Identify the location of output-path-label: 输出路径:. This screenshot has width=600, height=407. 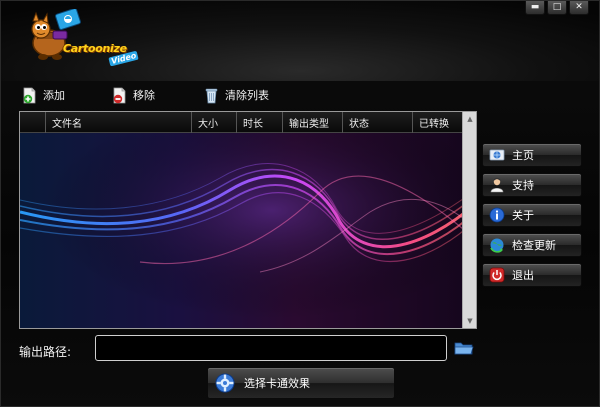
(45, 352).